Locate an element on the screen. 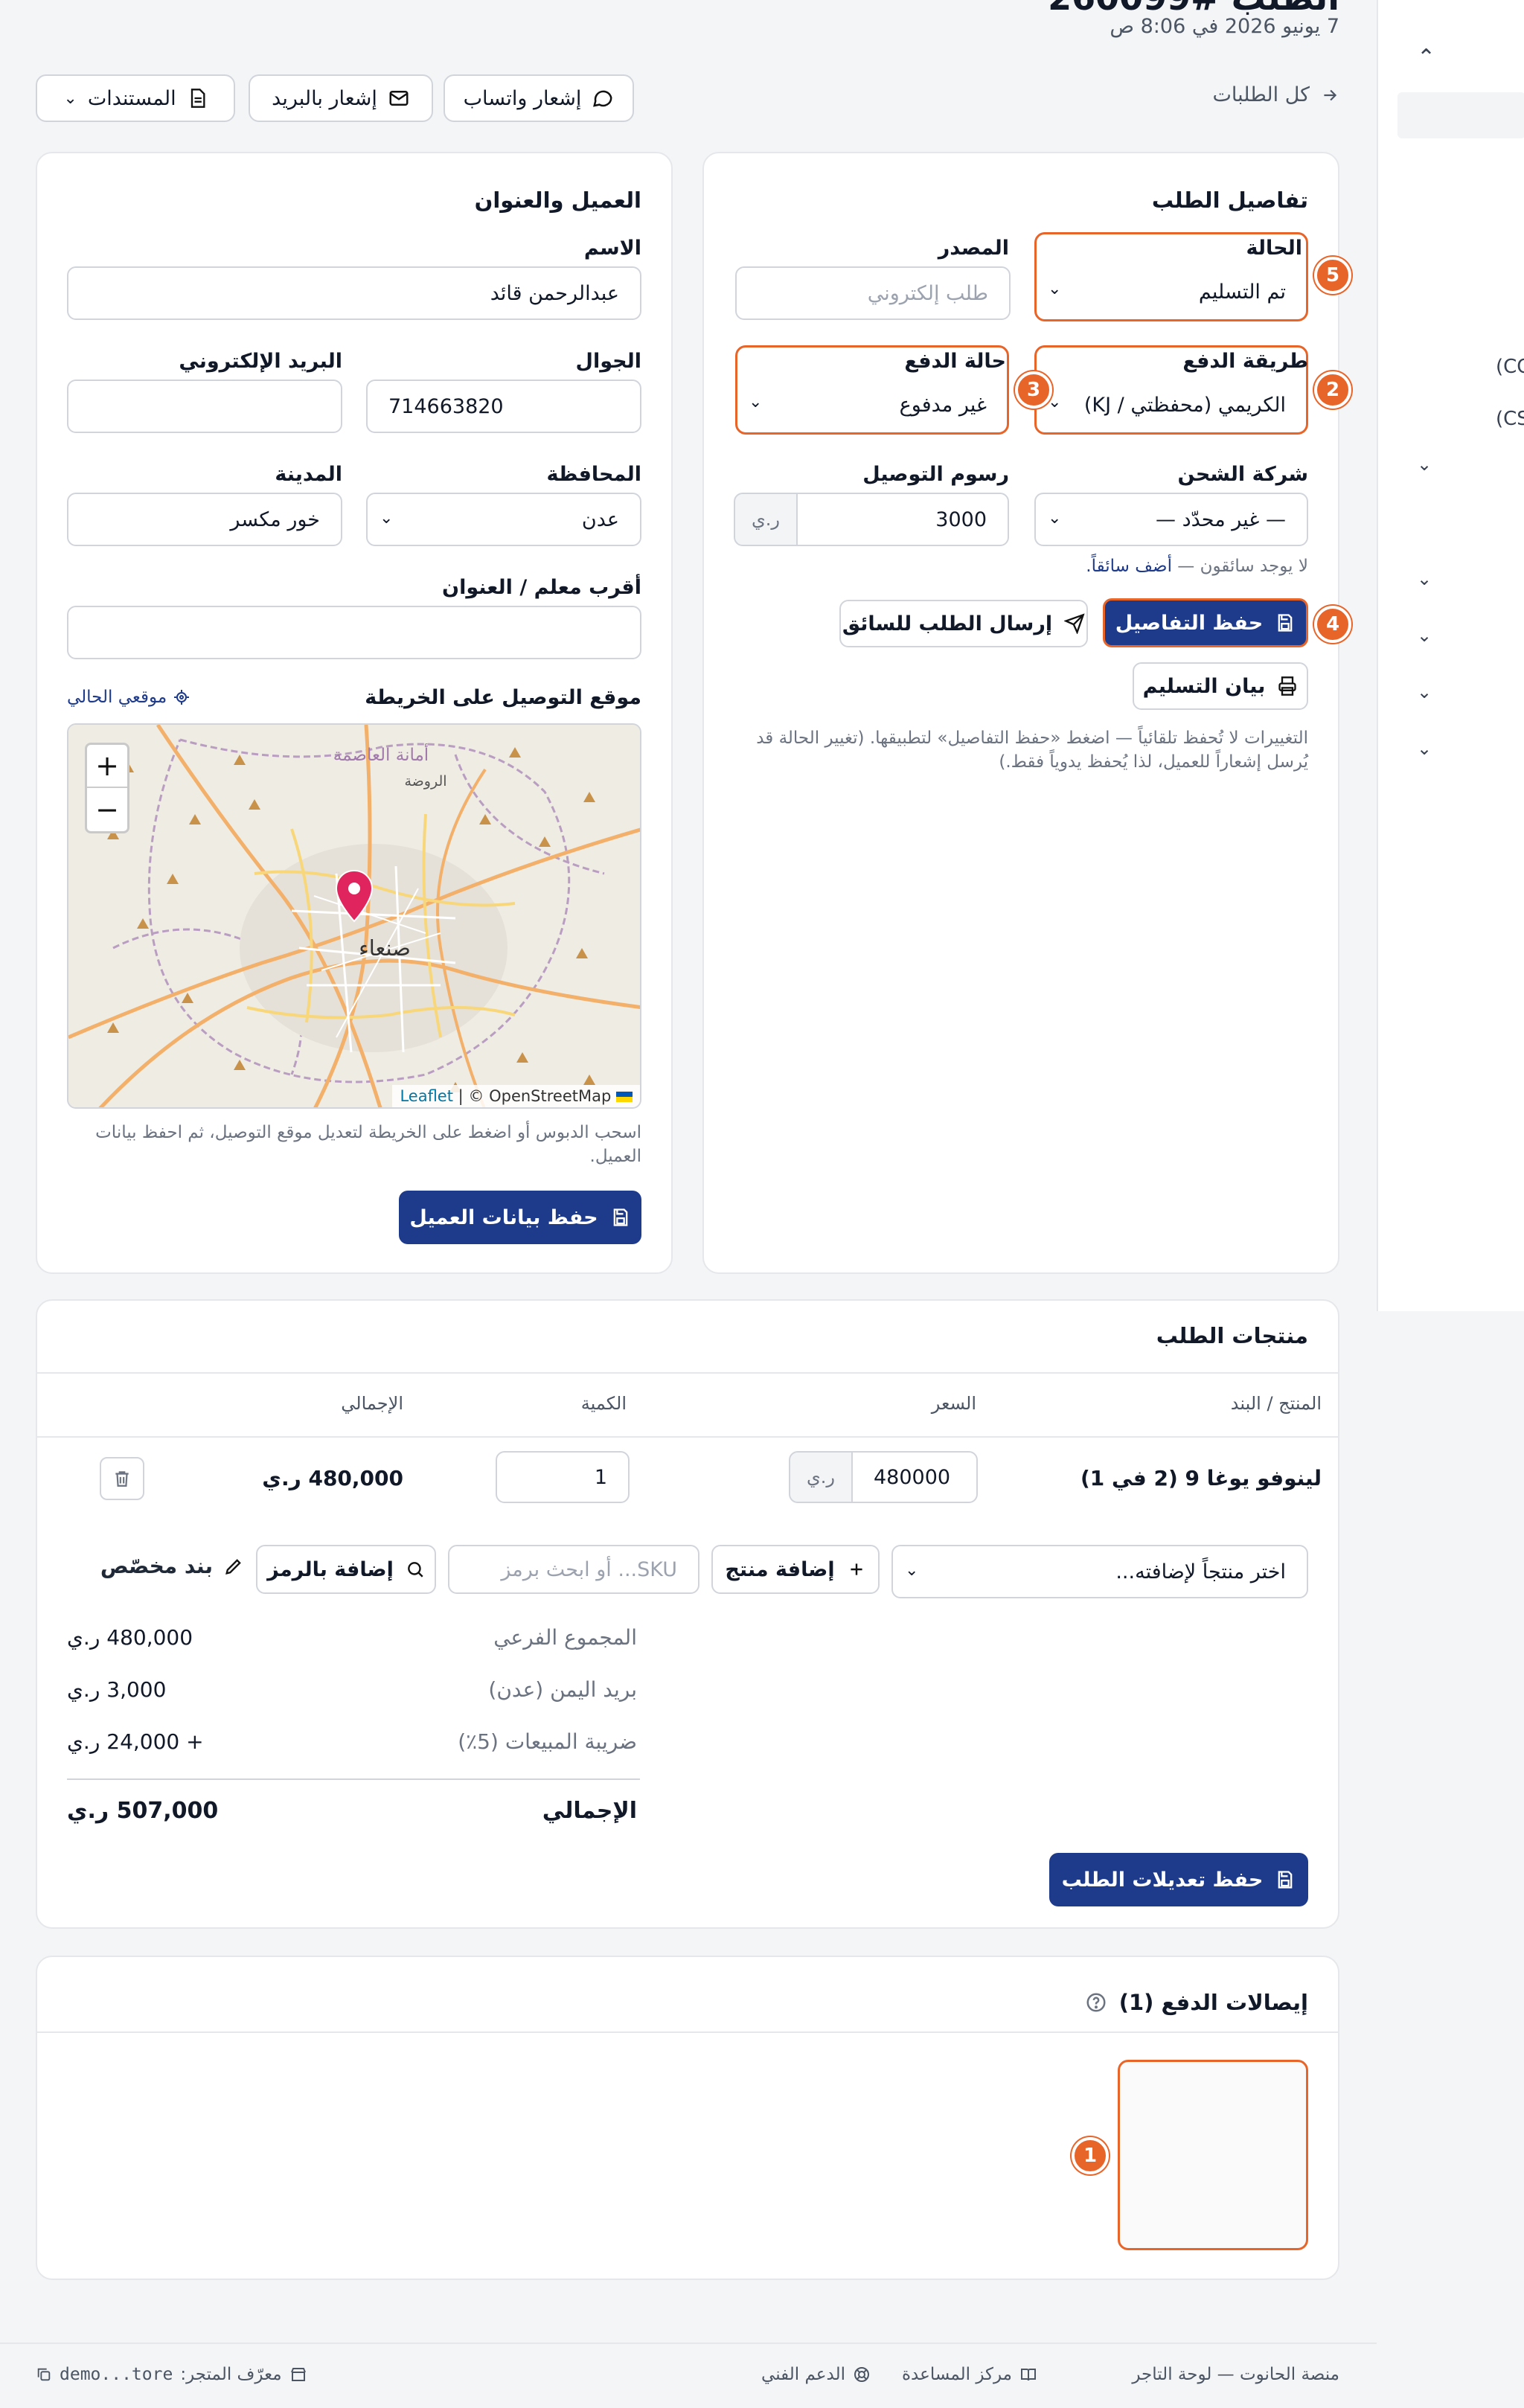 The image size is (1524, 2408). payment-method-select: الكريمي (محفظتي / KJ) ⌄ is located at coordinates (1171, 405).